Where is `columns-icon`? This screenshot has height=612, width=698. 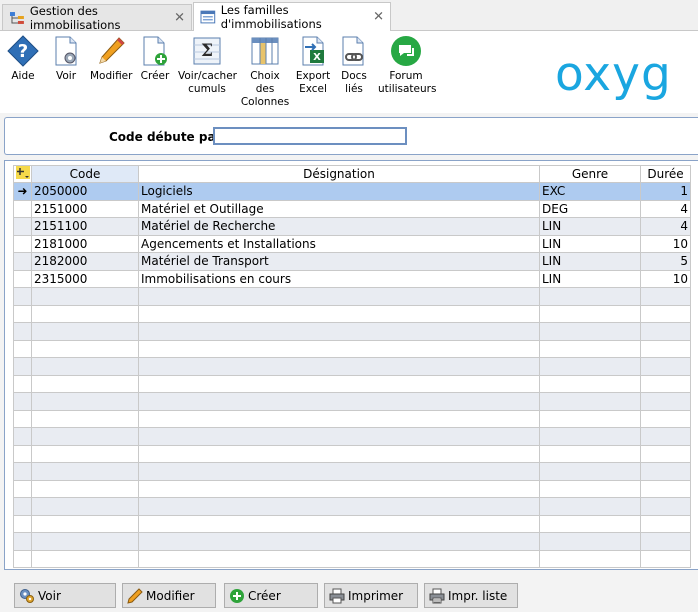 columns-icon is located at coordinates (265, 51).